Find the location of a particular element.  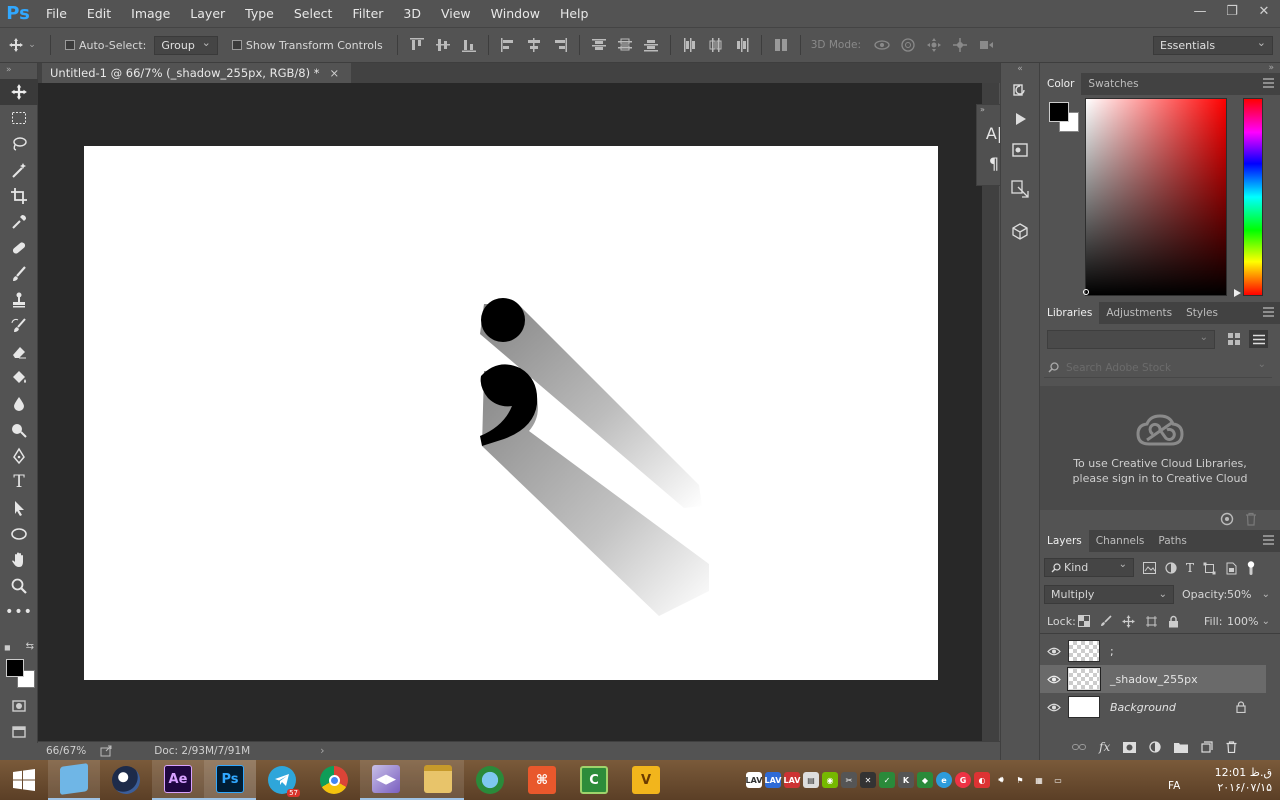

taskbar-internet-download-manager is located at coordinates (490, 780).